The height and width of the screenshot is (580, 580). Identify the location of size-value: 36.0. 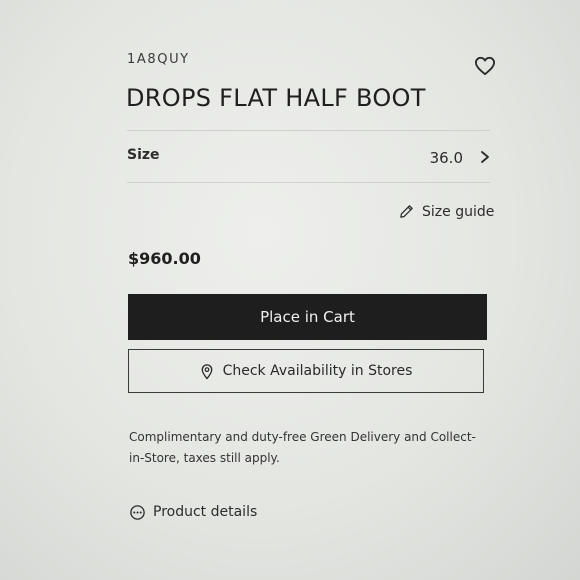
(446, 158).